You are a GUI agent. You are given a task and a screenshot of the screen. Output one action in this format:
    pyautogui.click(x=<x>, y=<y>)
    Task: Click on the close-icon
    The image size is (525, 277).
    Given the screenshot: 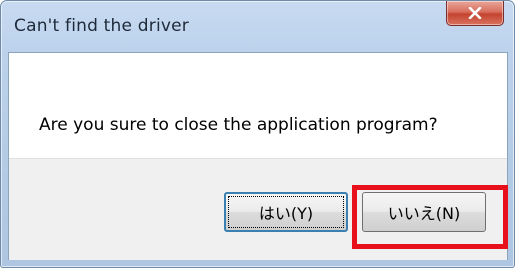 What is the action you would take?
    pyautogui.click(x=475, y=13)
    